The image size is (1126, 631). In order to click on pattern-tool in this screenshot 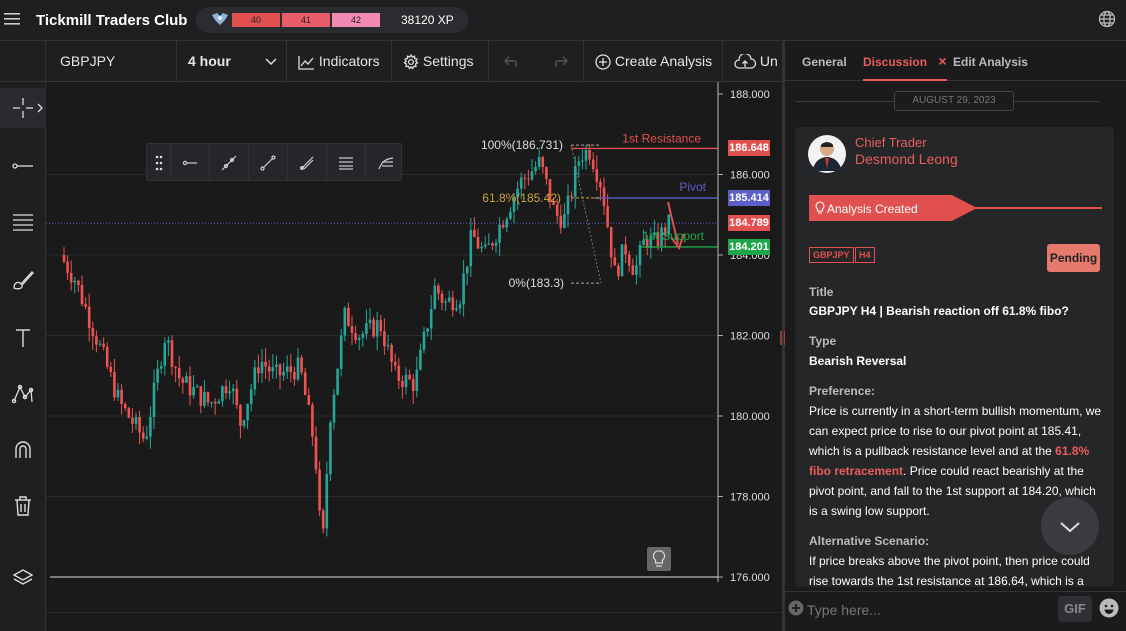, I will do `click(23, 394)`.